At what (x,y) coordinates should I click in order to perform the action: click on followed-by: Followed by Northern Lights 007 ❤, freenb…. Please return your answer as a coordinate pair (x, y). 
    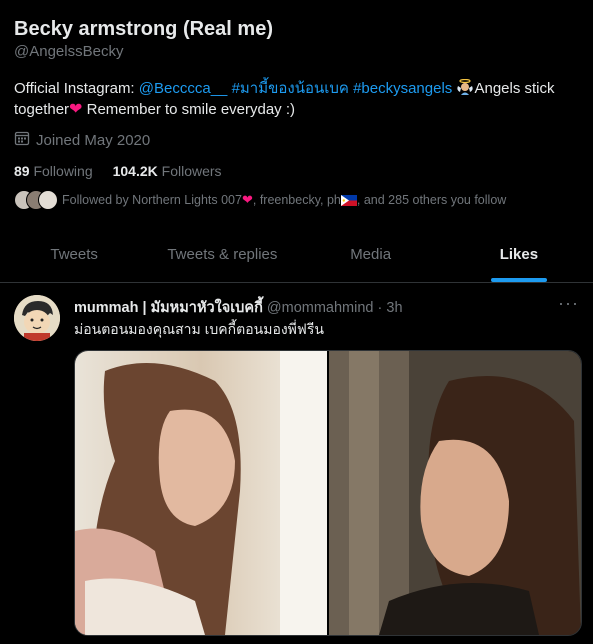
    Looking at the image, I should click on (260, 200).